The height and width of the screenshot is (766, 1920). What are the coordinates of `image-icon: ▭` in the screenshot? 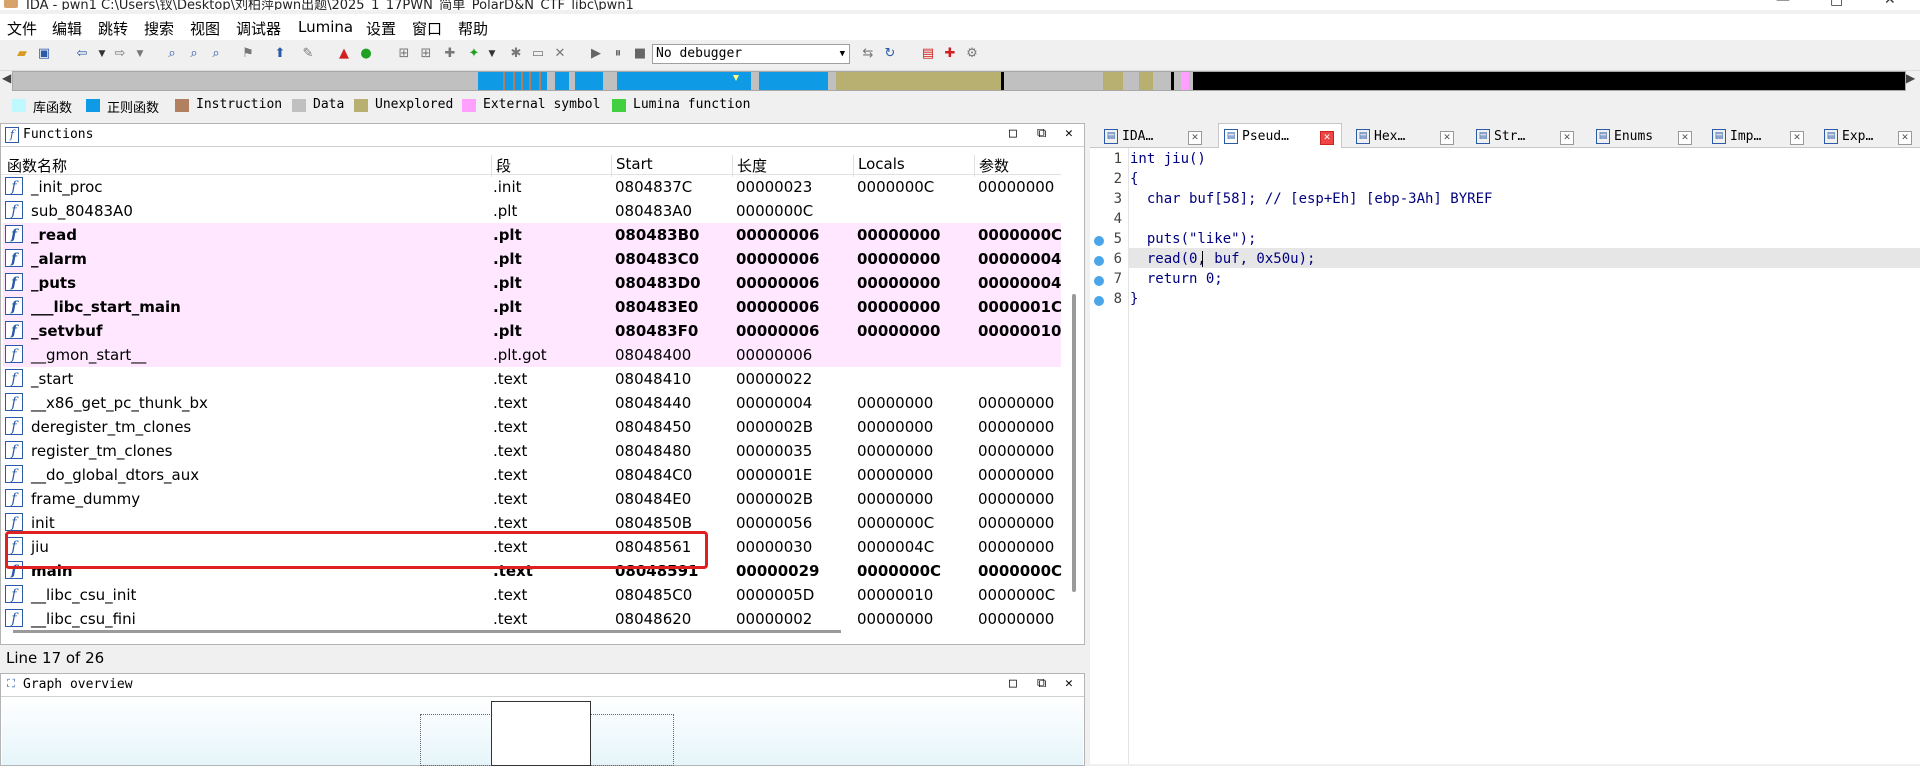 It's located at (538, 54).